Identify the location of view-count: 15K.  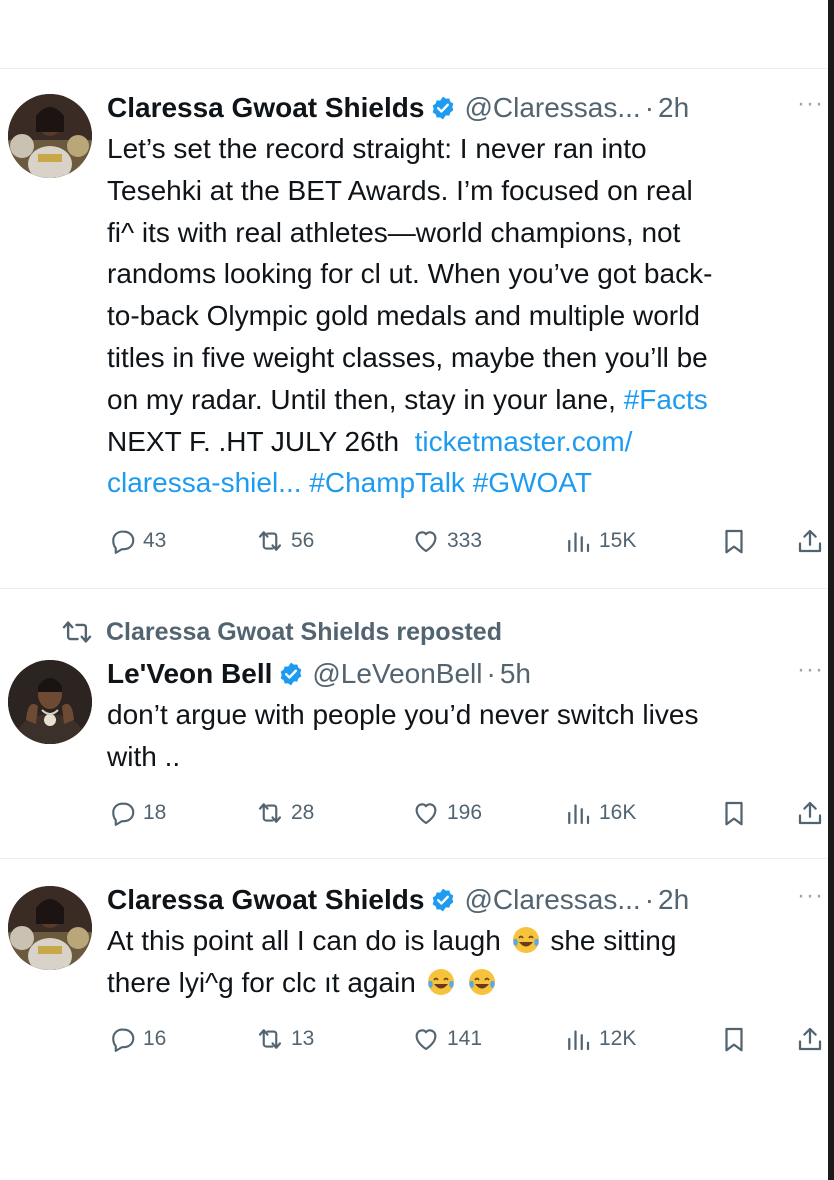
(618, 540).